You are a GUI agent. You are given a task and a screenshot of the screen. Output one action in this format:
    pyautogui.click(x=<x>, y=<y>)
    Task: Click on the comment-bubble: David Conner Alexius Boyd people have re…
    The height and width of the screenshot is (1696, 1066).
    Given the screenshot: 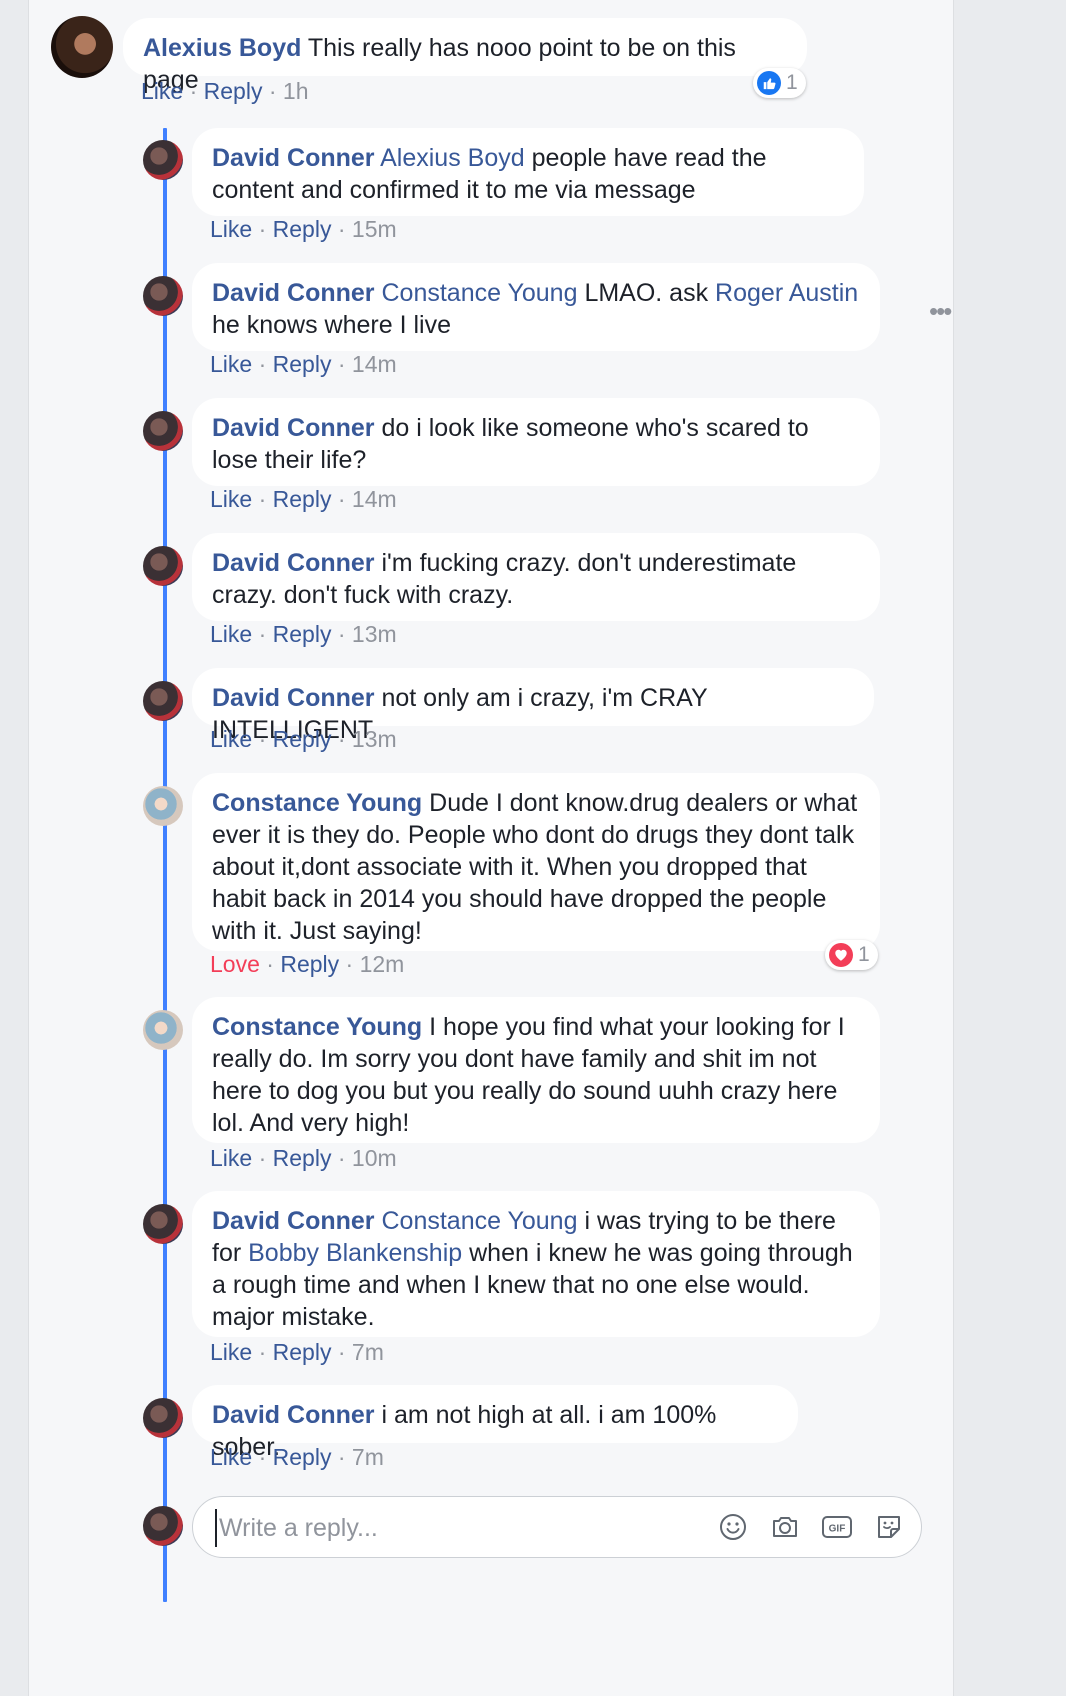 What is the action you would take?
    pyautogui.click(x=528, y=172)
    